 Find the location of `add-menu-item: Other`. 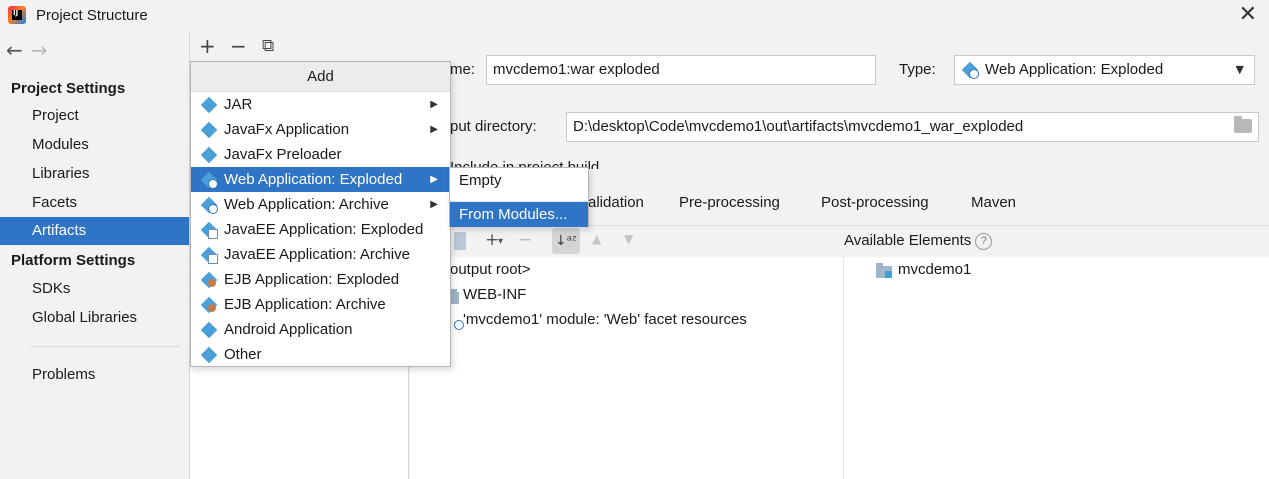

add-menu-item: Other is located at coordinates (320, 354).